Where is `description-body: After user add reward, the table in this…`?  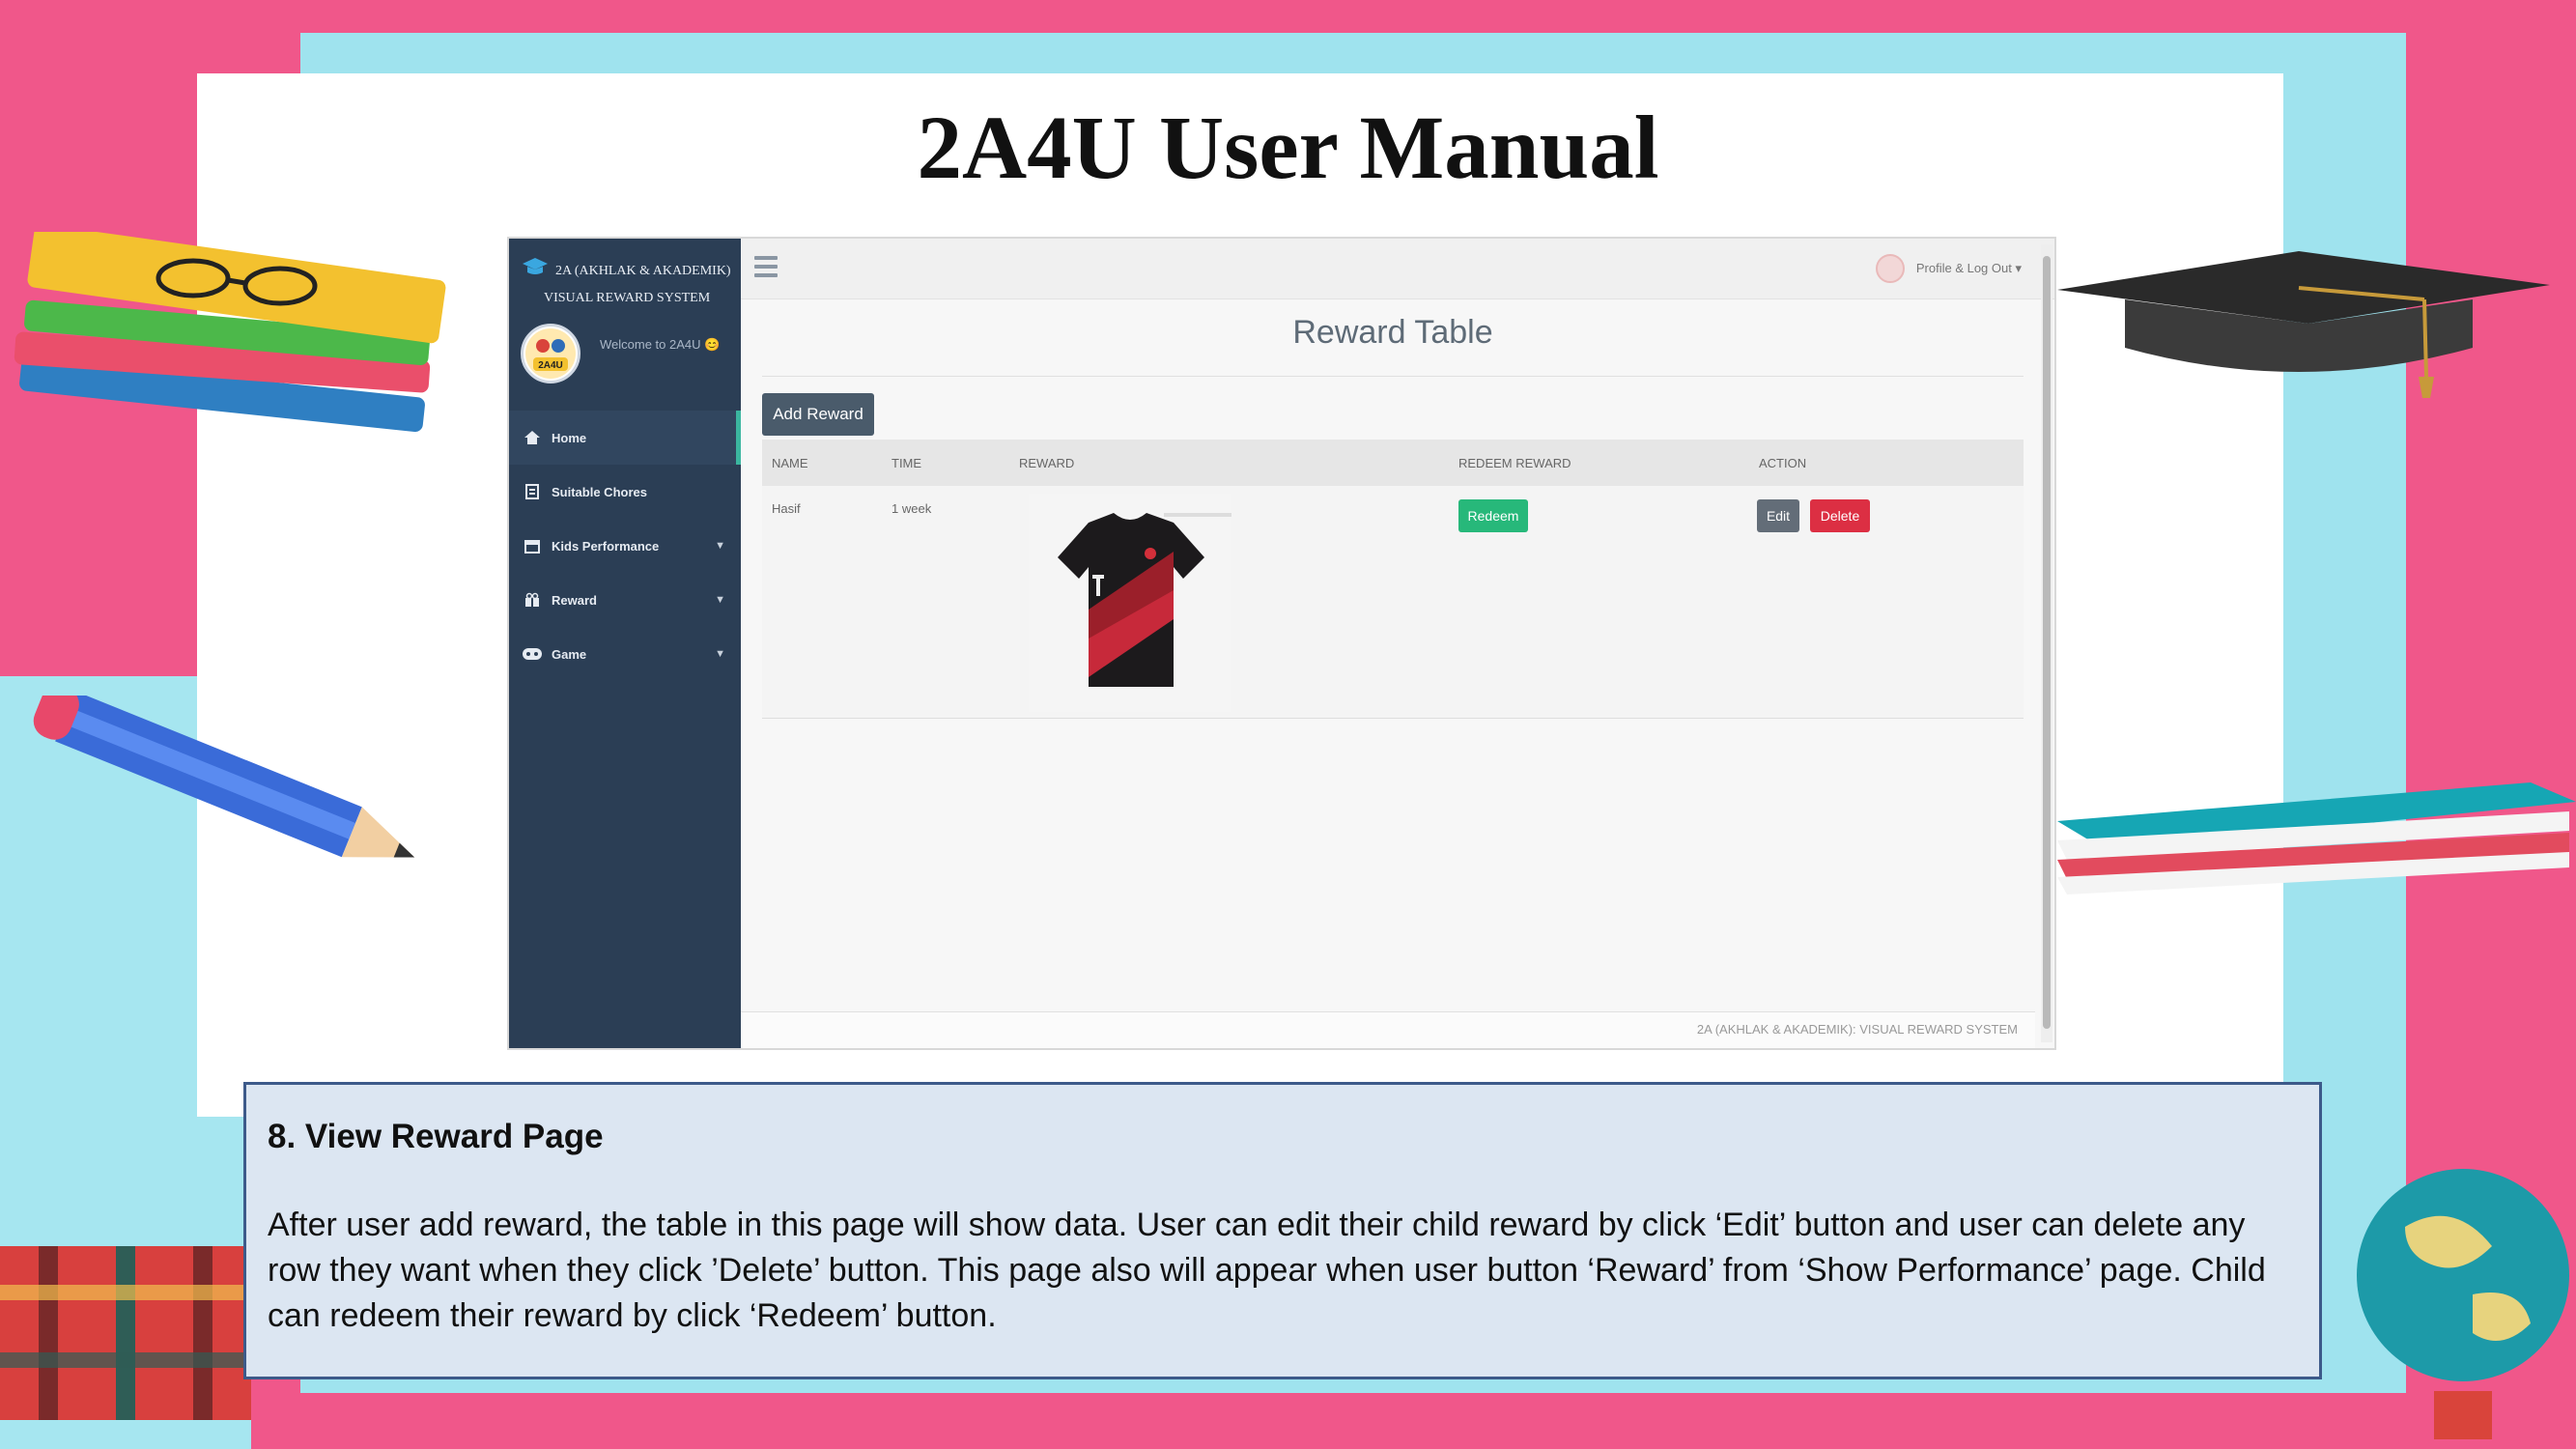
description-body: After user add reward, the table in this… is located at coordinates (1267, 1270).